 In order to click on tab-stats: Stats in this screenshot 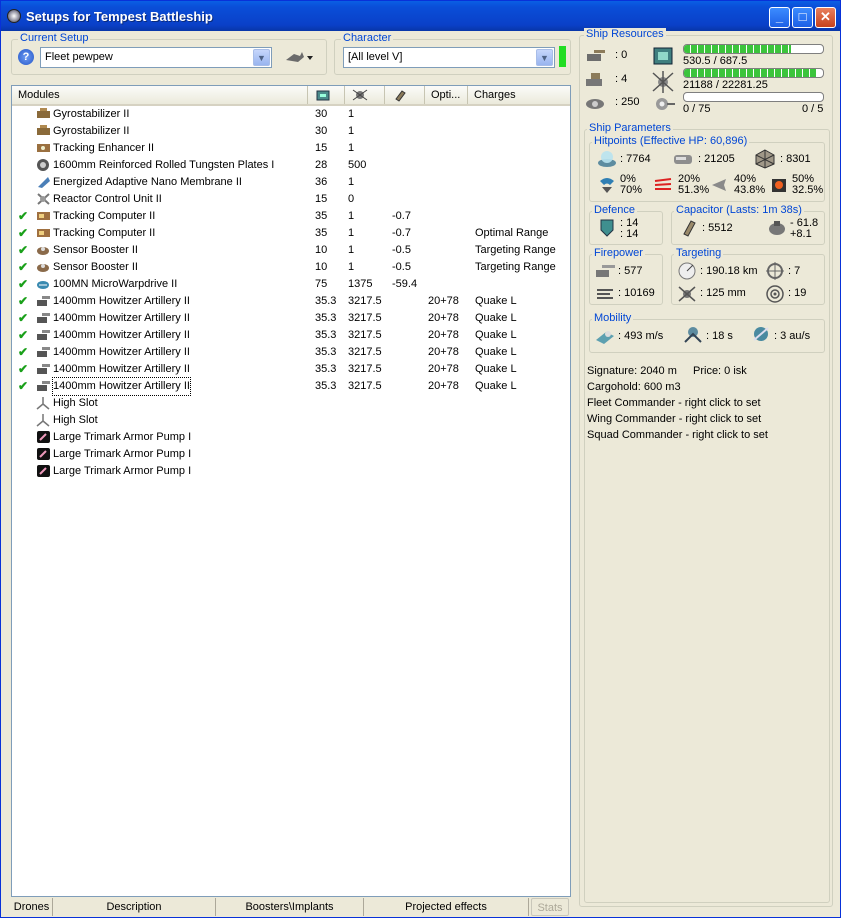, I will do `click(550, 907)`.